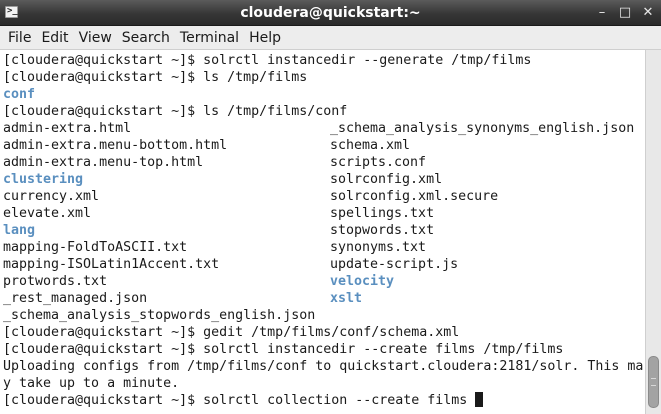  Describe the element at coordinates (54, 38) in the screenshot. I see `menu-edit: Edit` at that location.